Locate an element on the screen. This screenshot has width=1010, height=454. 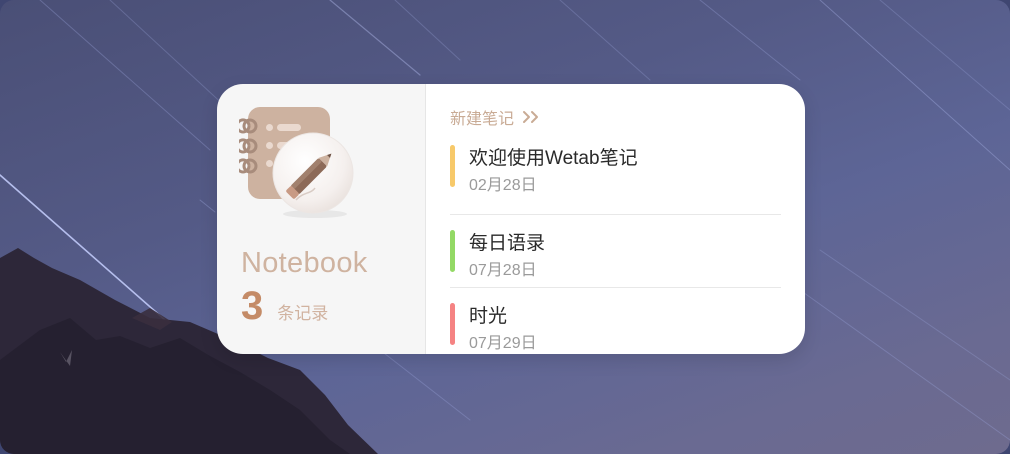
record-count-row: 3 条记录 is located at coordinates (284, 306).